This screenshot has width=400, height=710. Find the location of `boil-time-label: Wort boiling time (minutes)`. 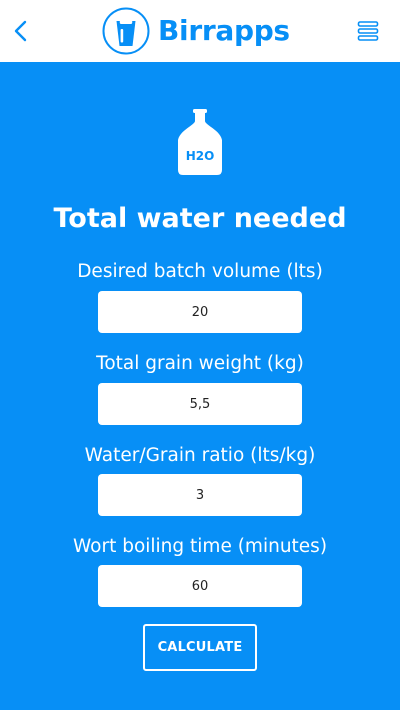

boil-time-label: Wort boiling time (minutes) is located at coordinates (200, 546).